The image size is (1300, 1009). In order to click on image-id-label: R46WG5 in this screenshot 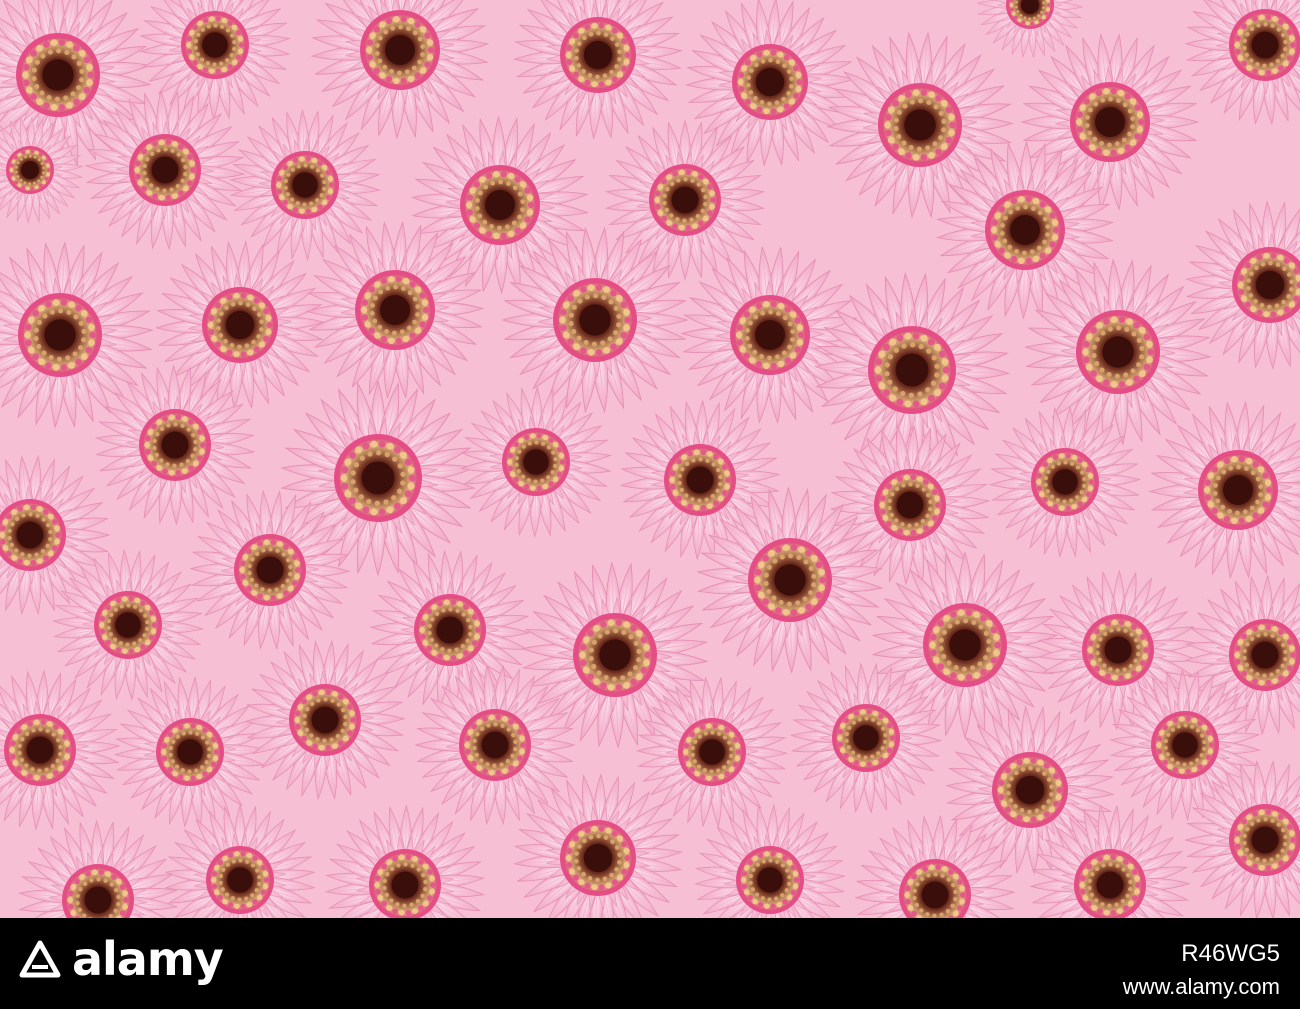, I will do `click(1230, 953)`.